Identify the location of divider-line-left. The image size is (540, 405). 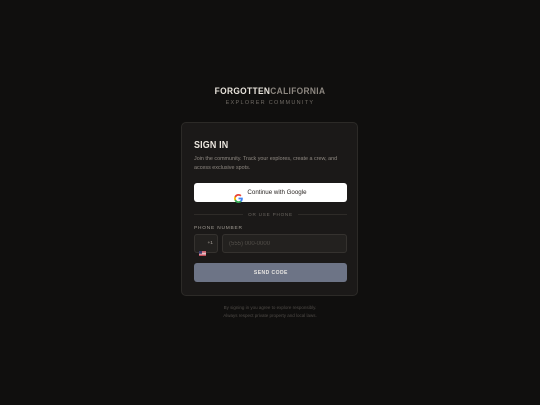
(219, 214).